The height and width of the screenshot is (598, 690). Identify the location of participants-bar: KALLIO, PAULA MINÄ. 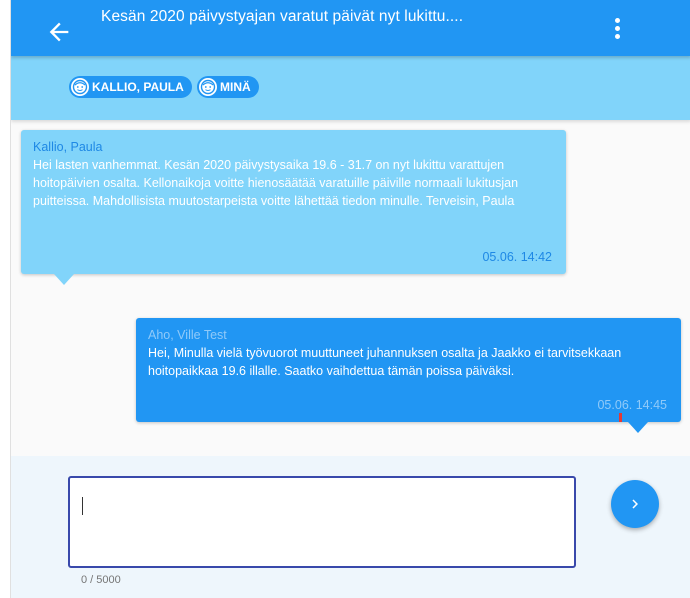
(350, 88).